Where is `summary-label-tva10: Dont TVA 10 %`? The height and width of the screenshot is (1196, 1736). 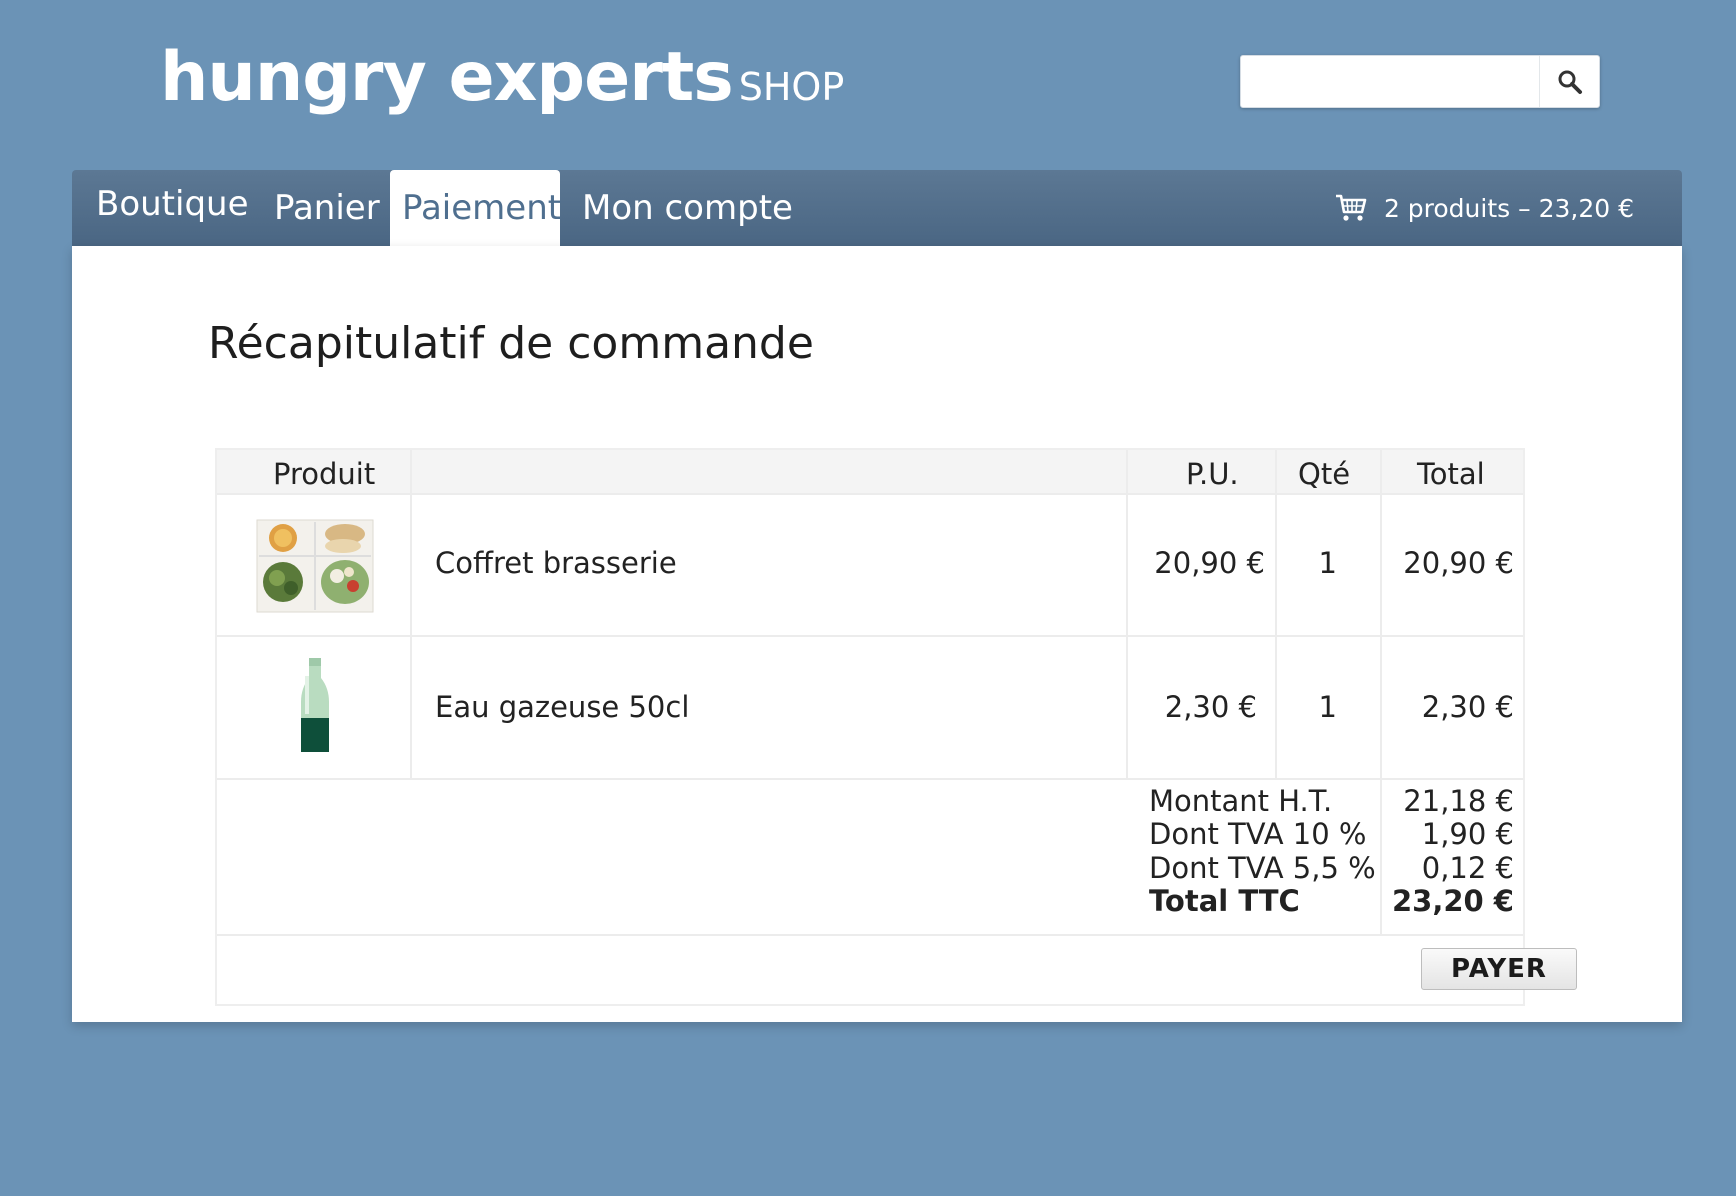 summary-label-tva10: Dont TVA 10 % is located at coordinates (1258, 834).